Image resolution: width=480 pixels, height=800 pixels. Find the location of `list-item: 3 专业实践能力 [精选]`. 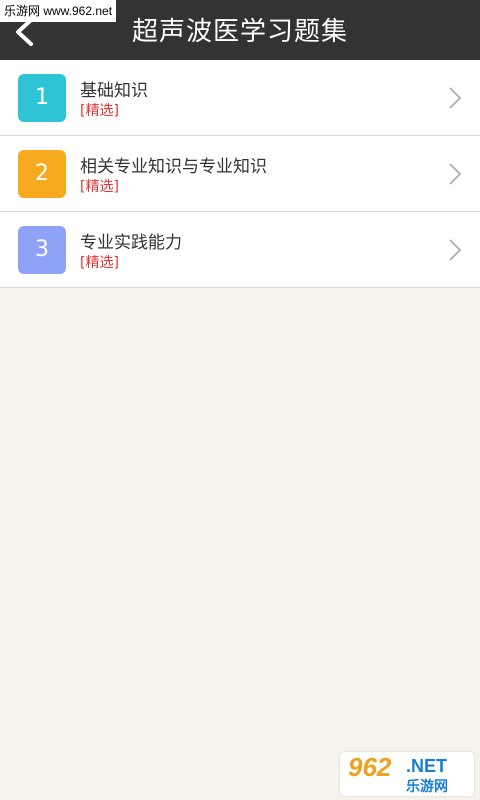

list-item: 3 专业实践能力 [精选] is located at coordinates (240, 250).